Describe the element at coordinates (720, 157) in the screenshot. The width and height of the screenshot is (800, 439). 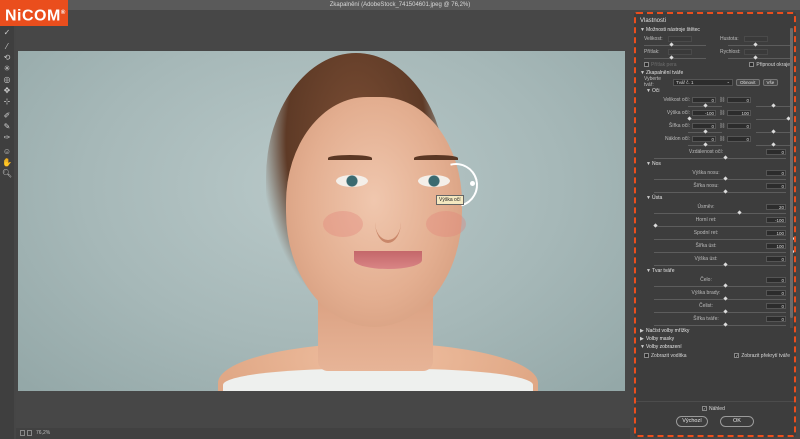
I see `eye-distance-slider` at that location.